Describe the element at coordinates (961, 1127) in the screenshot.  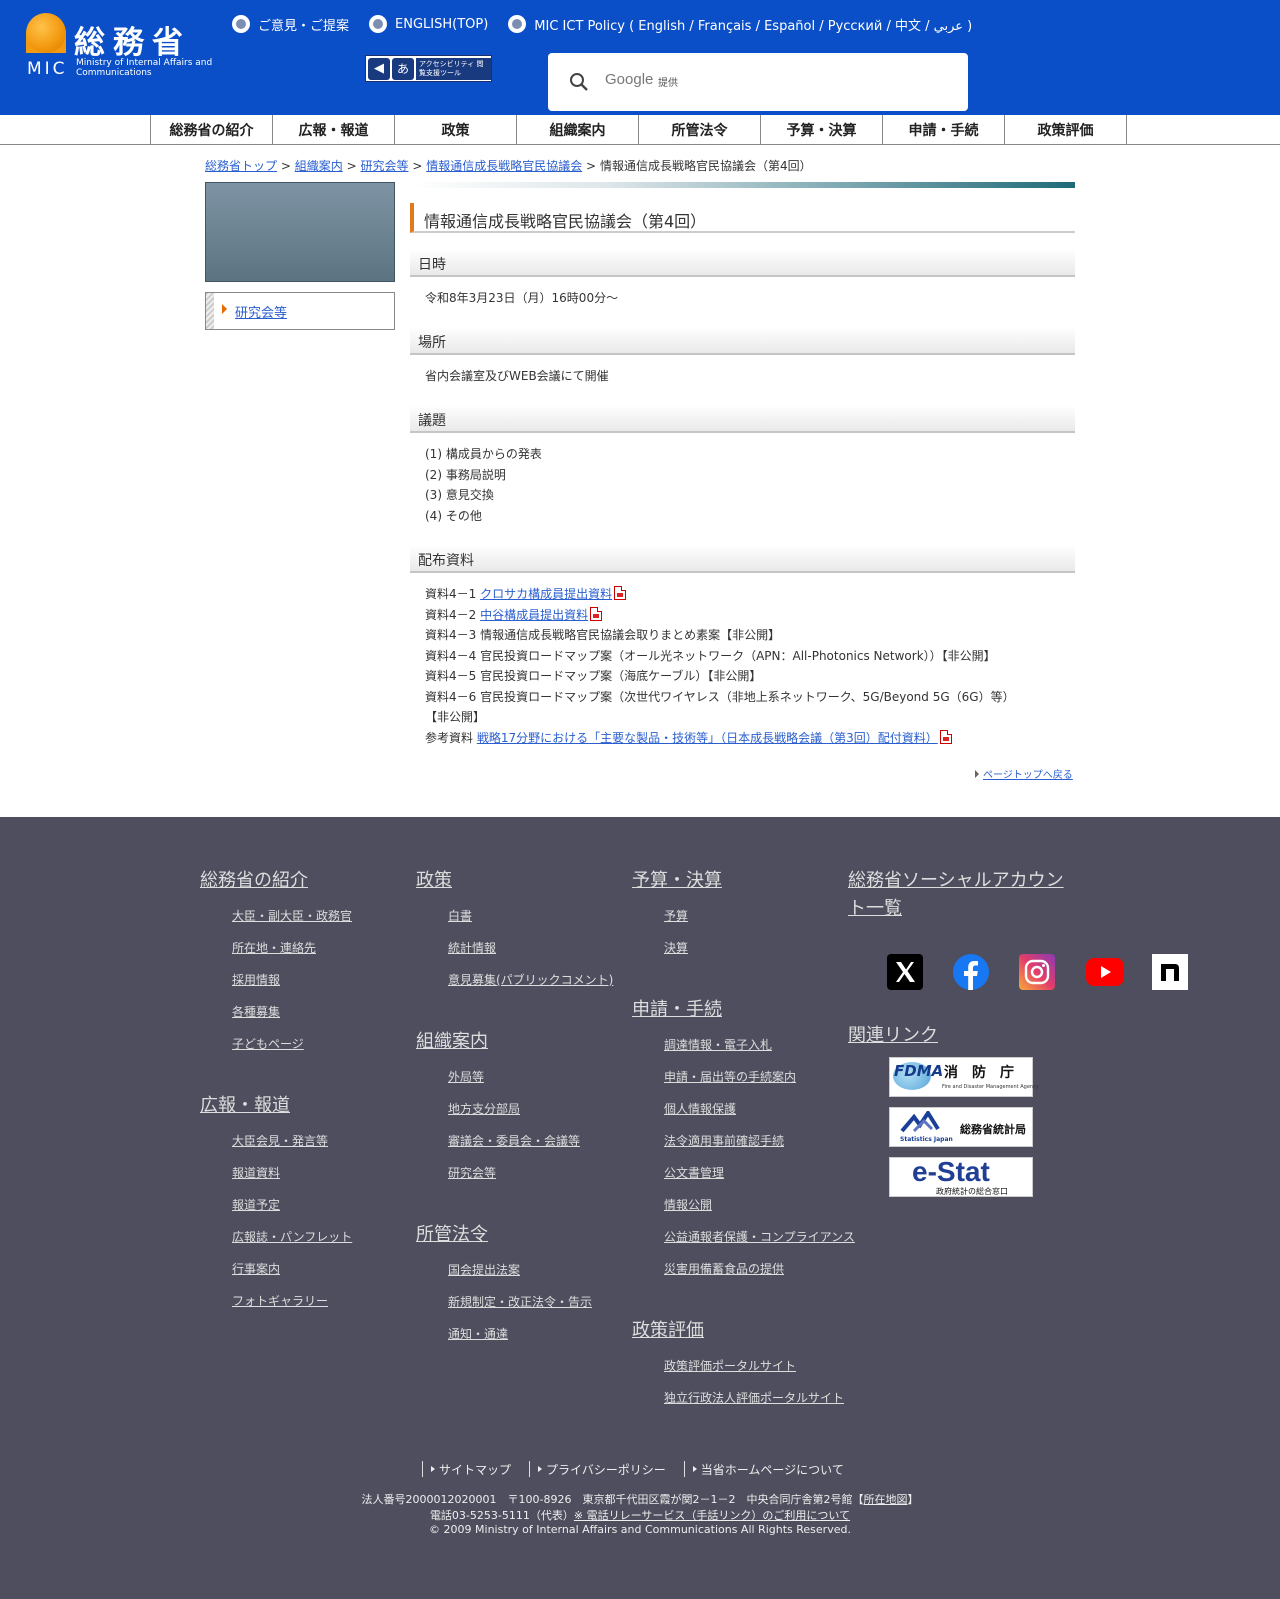
I see `stat-bureau-banner: 総務省統計局 Statistics Japan` at that location.